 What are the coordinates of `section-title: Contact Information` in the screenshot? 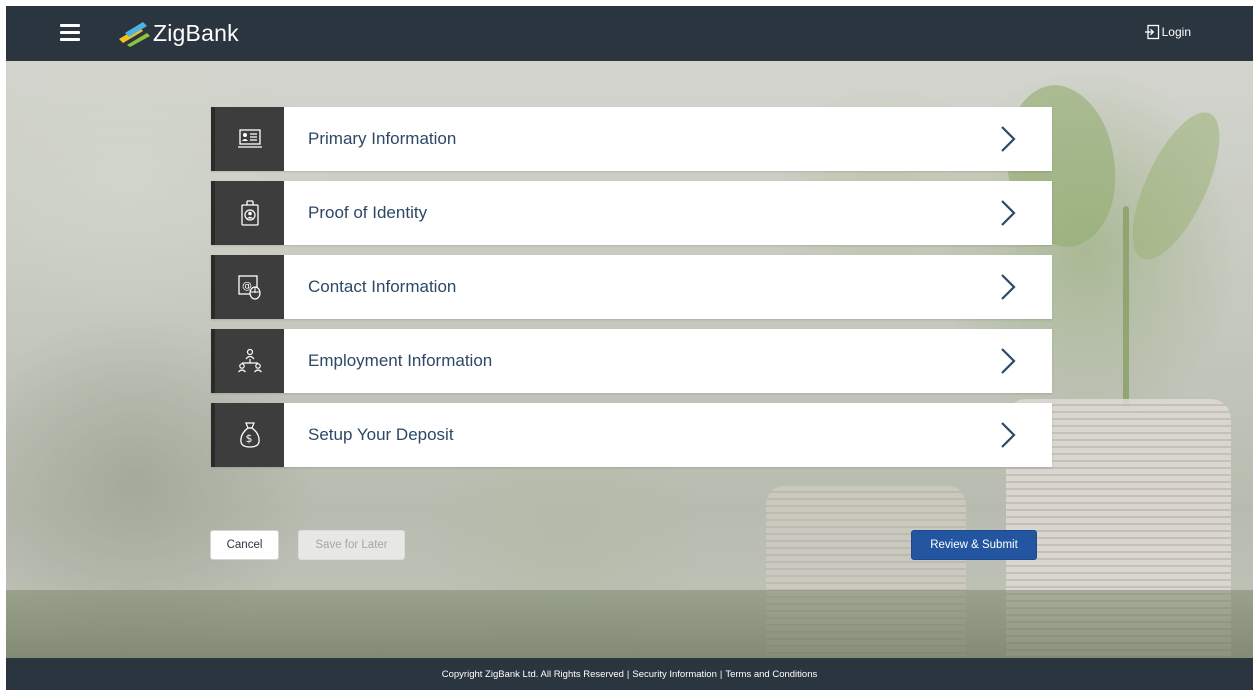 It's located at (382, 286).